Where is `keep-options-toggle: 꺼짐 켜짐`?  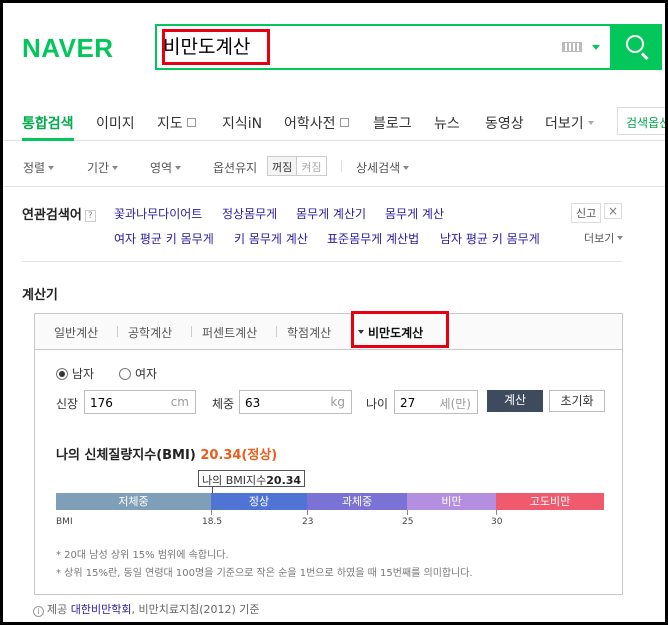
keep-options-toggle: 꺼짐 켜짐 is located at coordinates (297, 166).